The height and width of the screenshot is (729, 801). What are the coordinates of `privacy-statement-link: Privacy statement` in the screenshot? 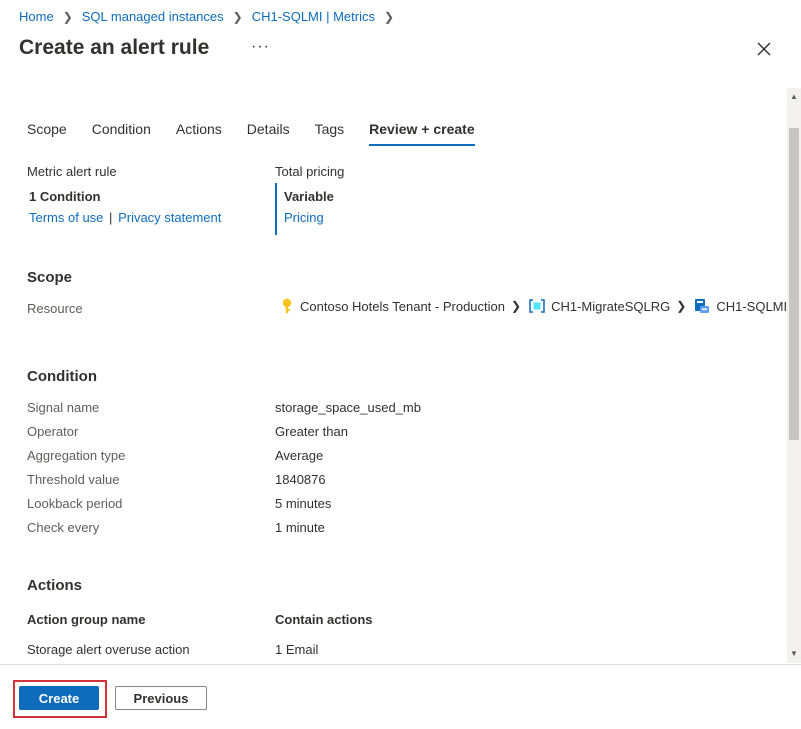 It's located at (169, 217).